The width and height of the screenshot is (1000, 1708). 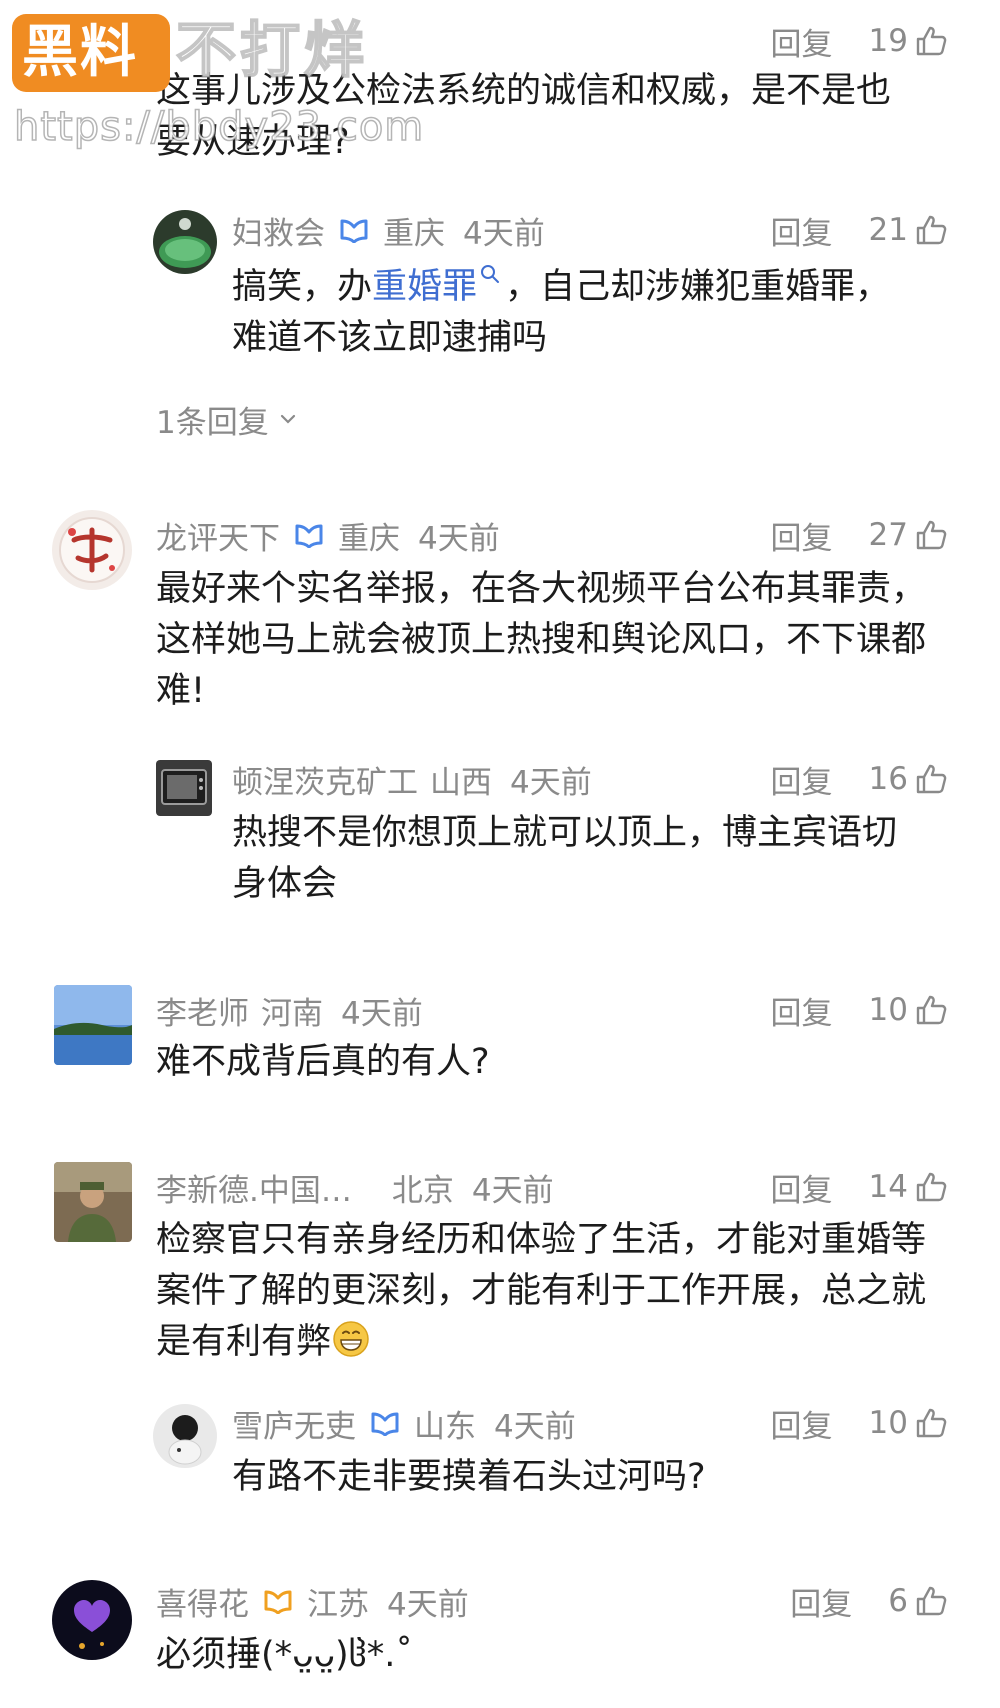 What do you see at coordinates (888, 779) in the screenshot?
I see `like-count: 16` at bounding box center [888, 779].